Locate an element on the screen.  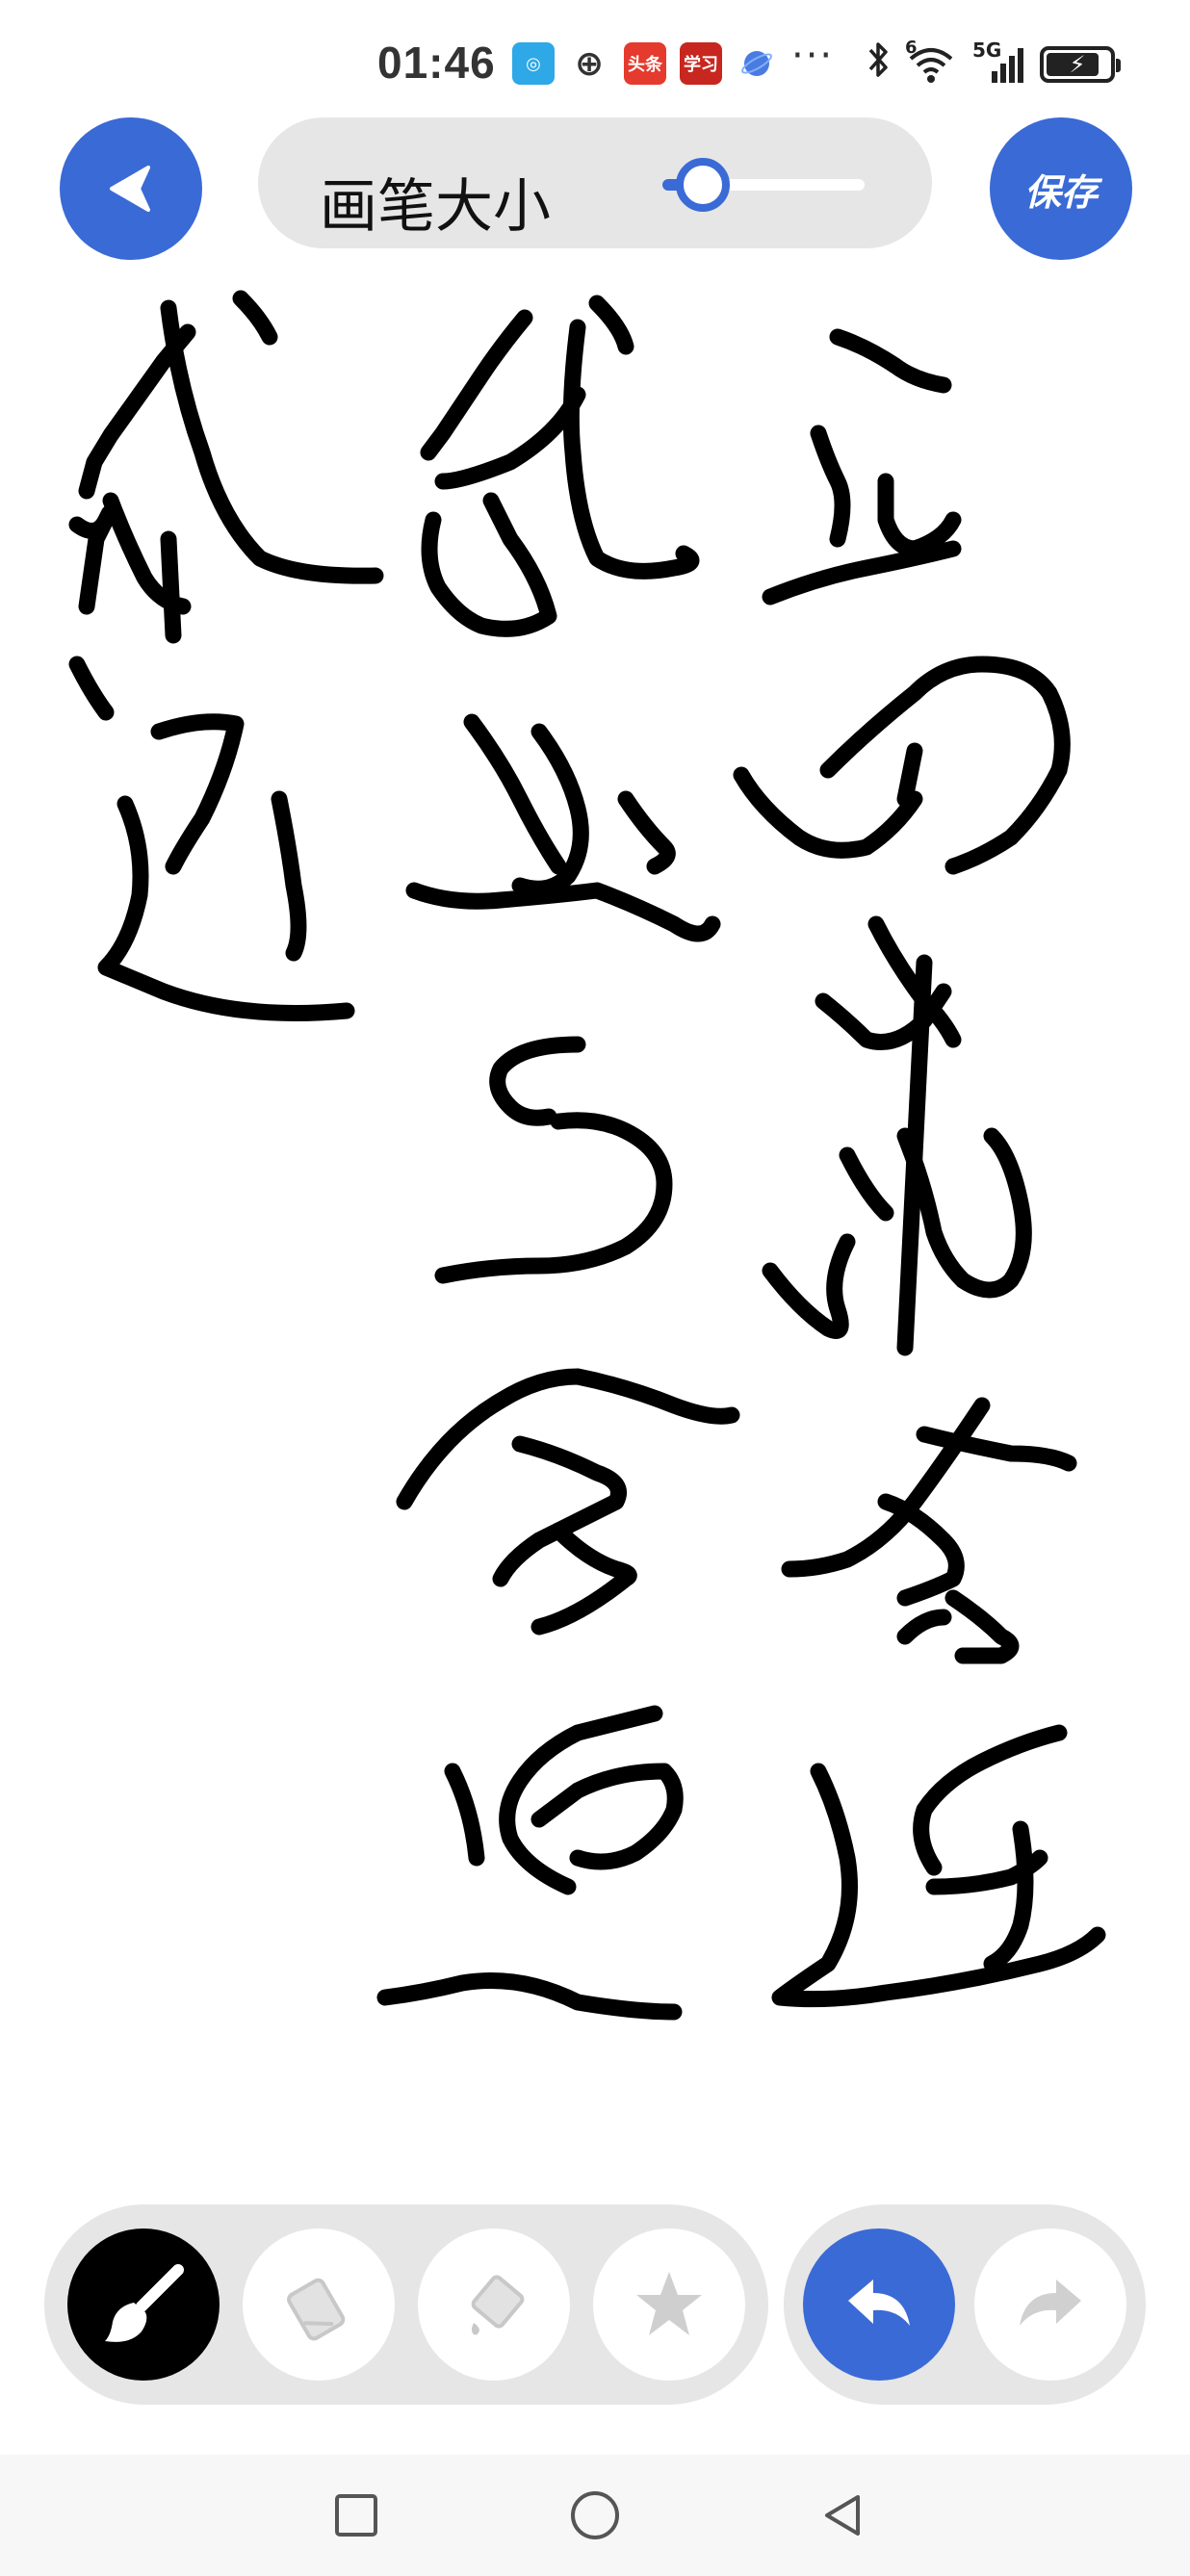
undo-icon is located at coordinates (879, 2303).